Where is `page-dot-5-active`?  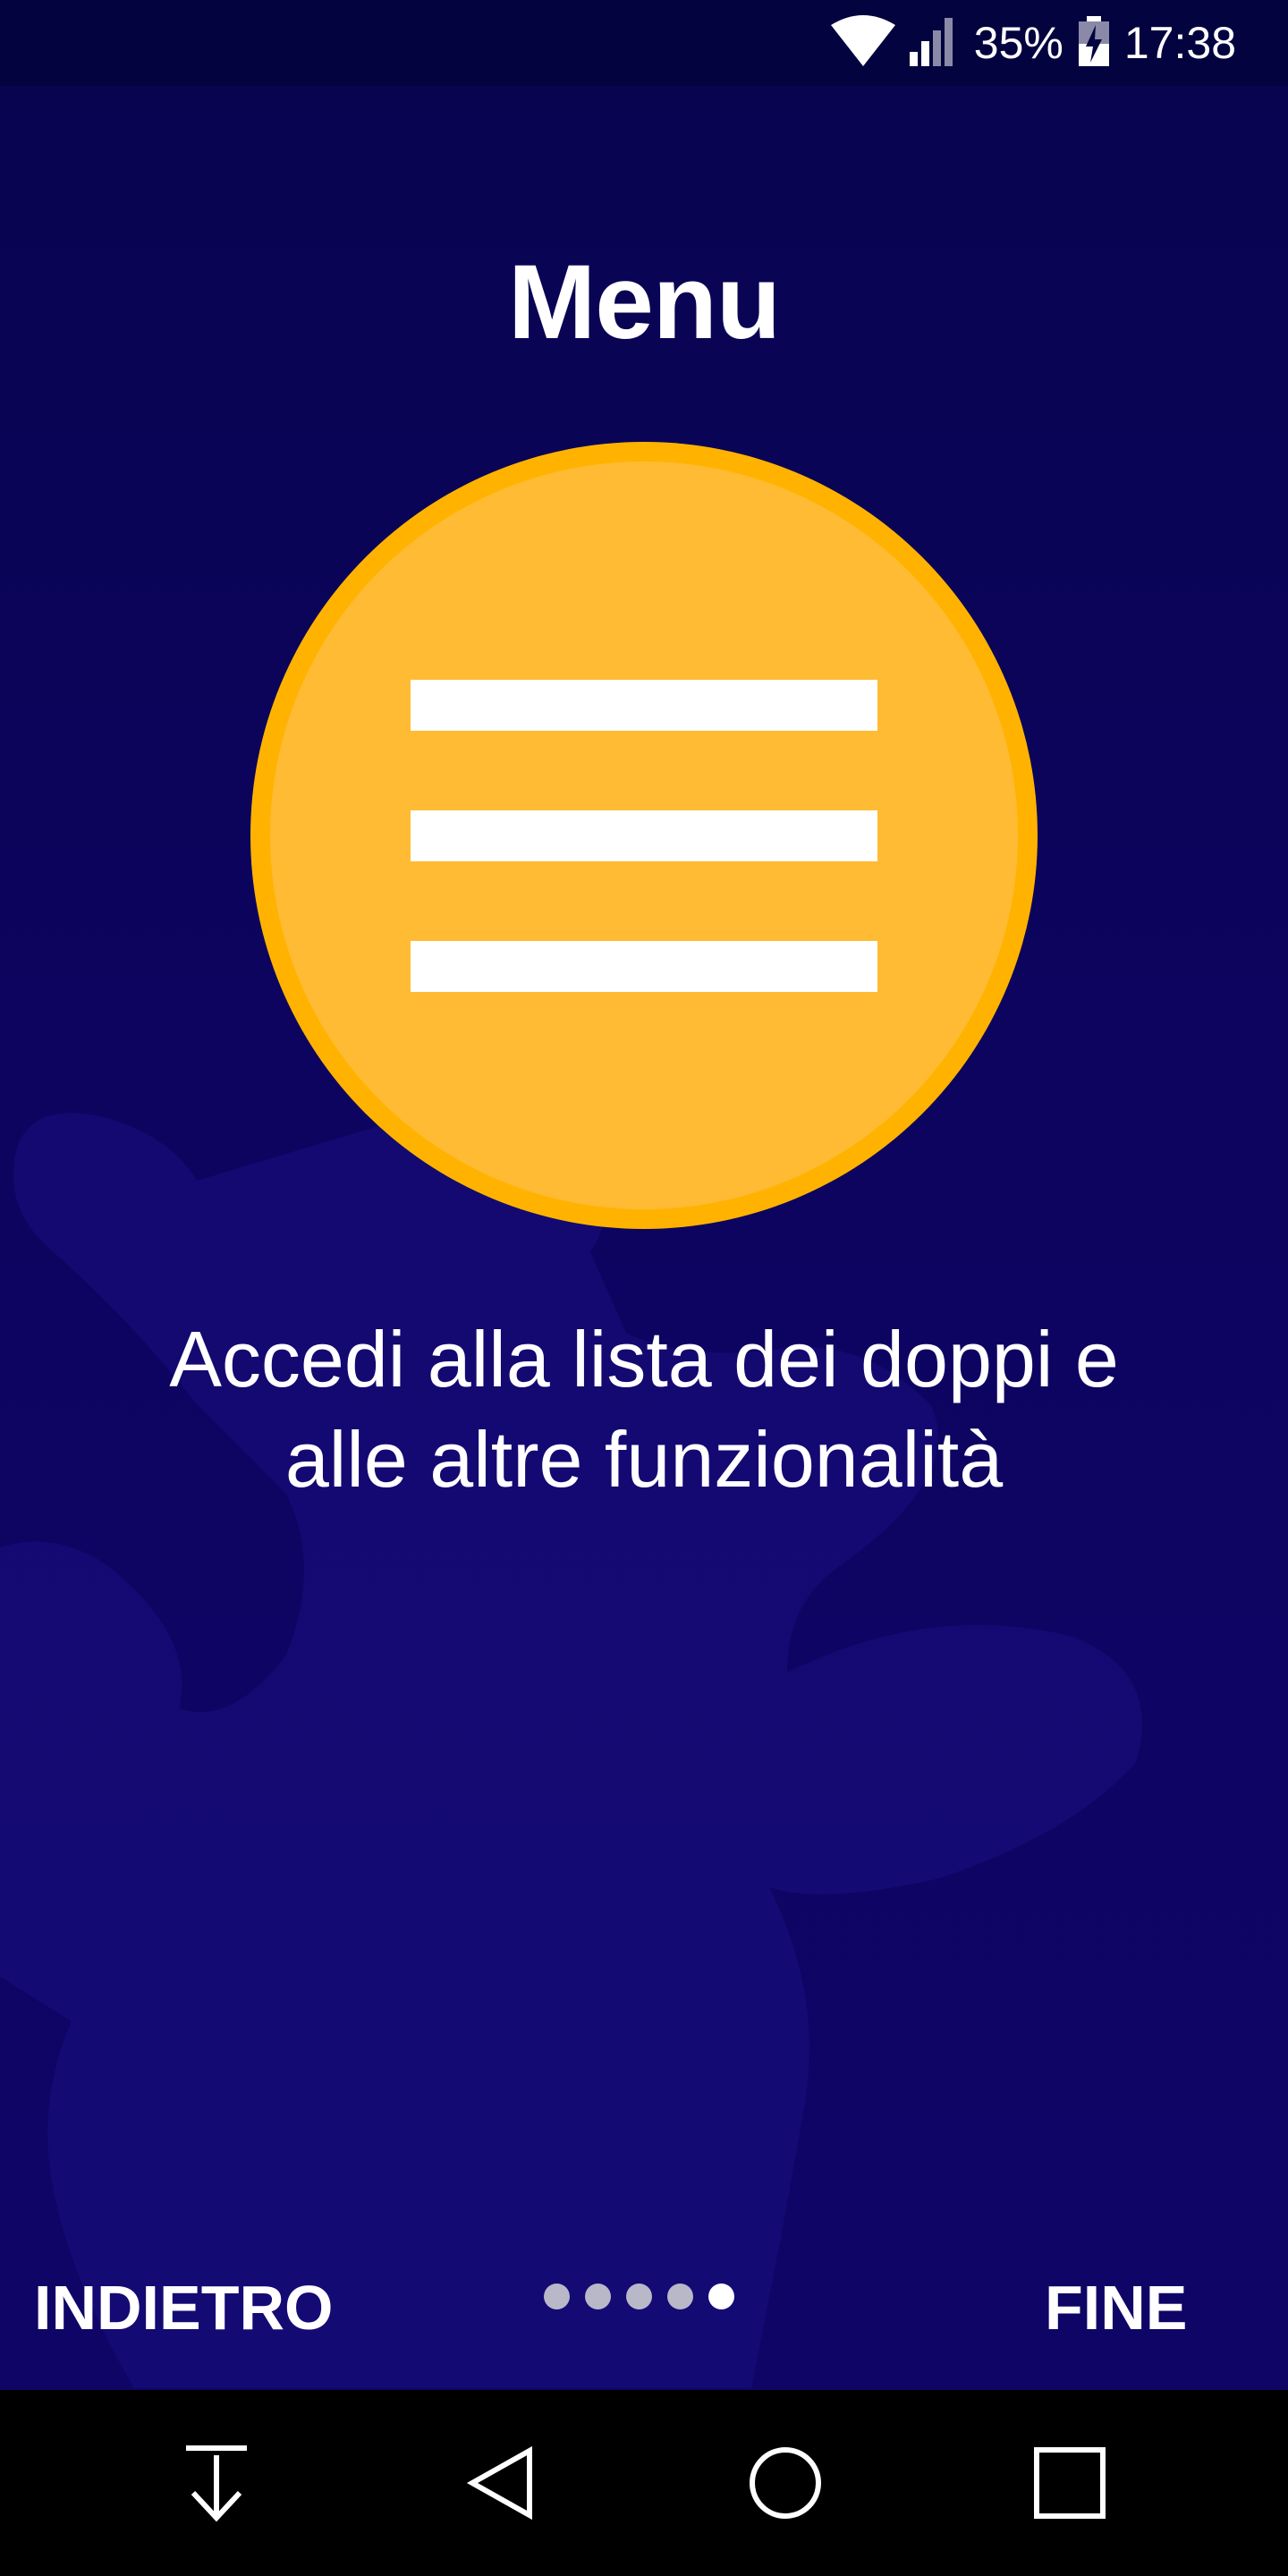
page-dot-5-active is located at coordinates (721, 2296).